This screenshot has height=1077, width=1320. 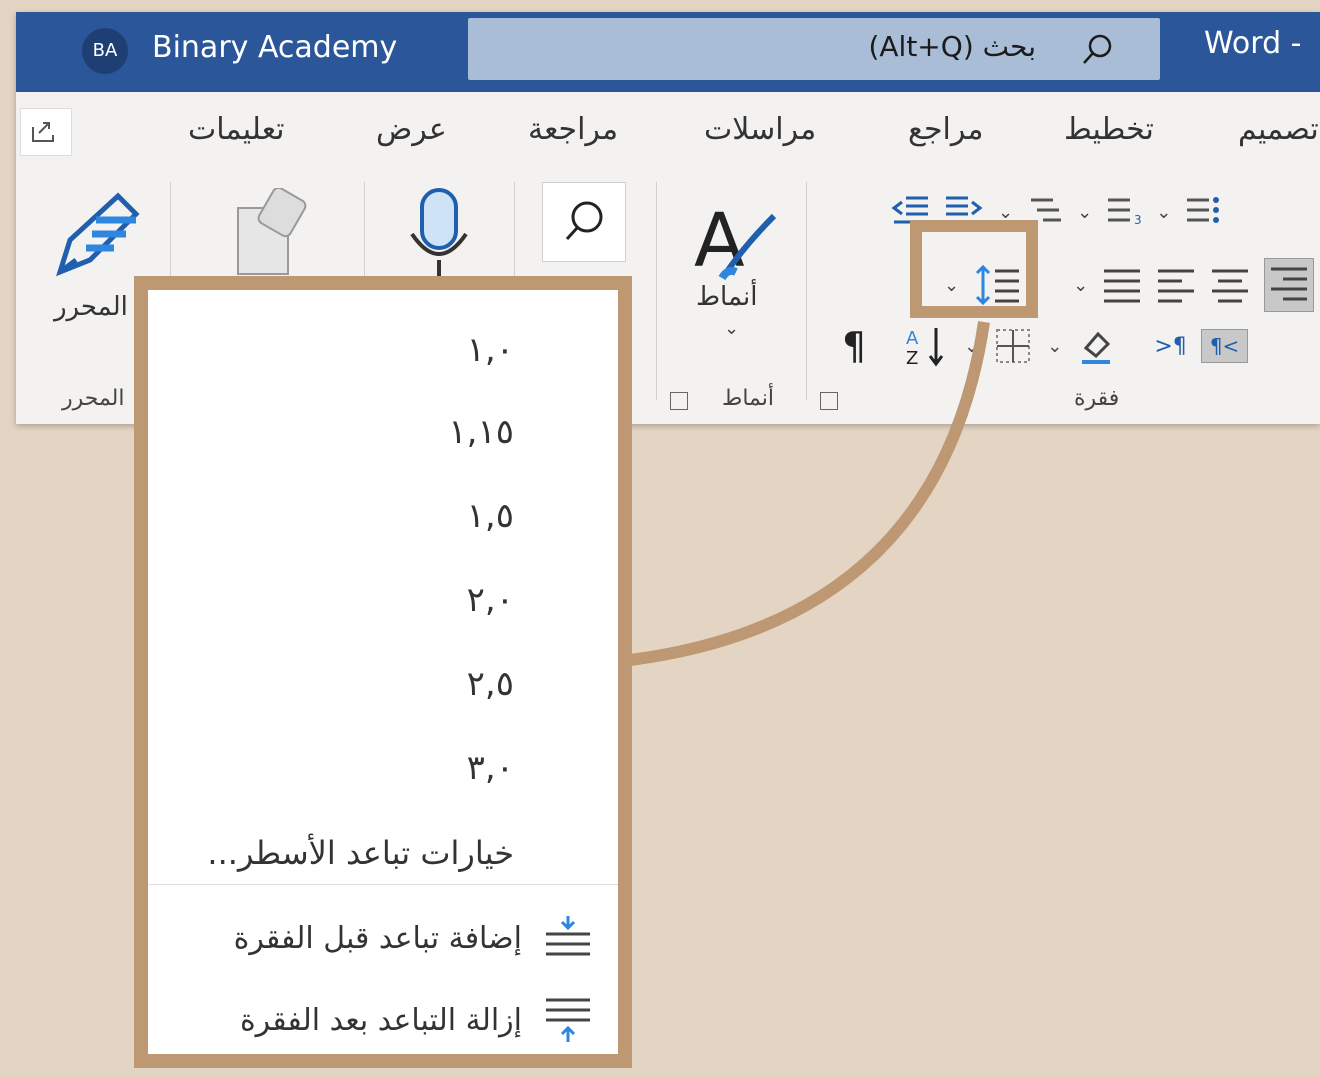 I want to click on remove-space-after-icon, so click(x=568, y=1020).